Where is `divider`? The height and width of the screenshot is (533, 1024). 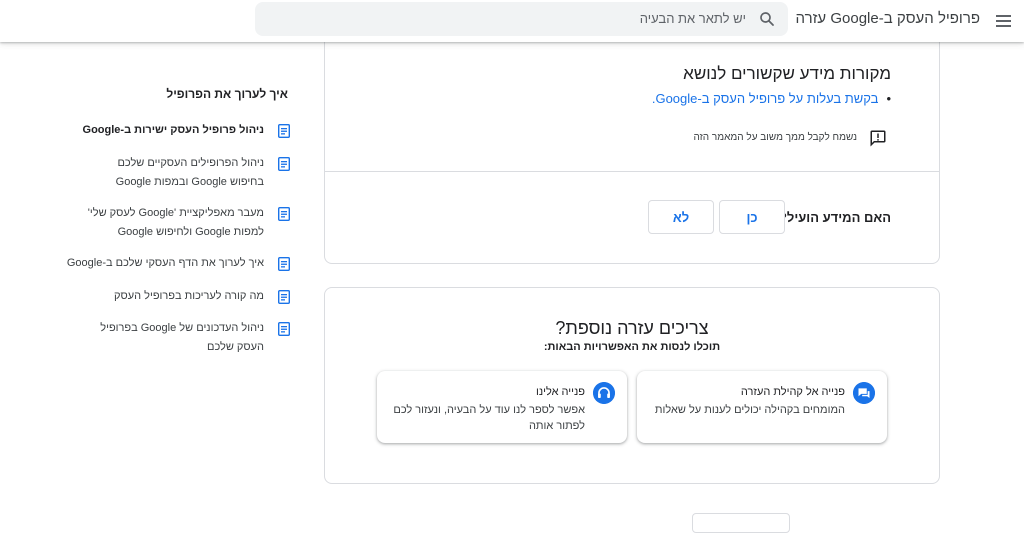
divider is located at coordinates (632, 171).